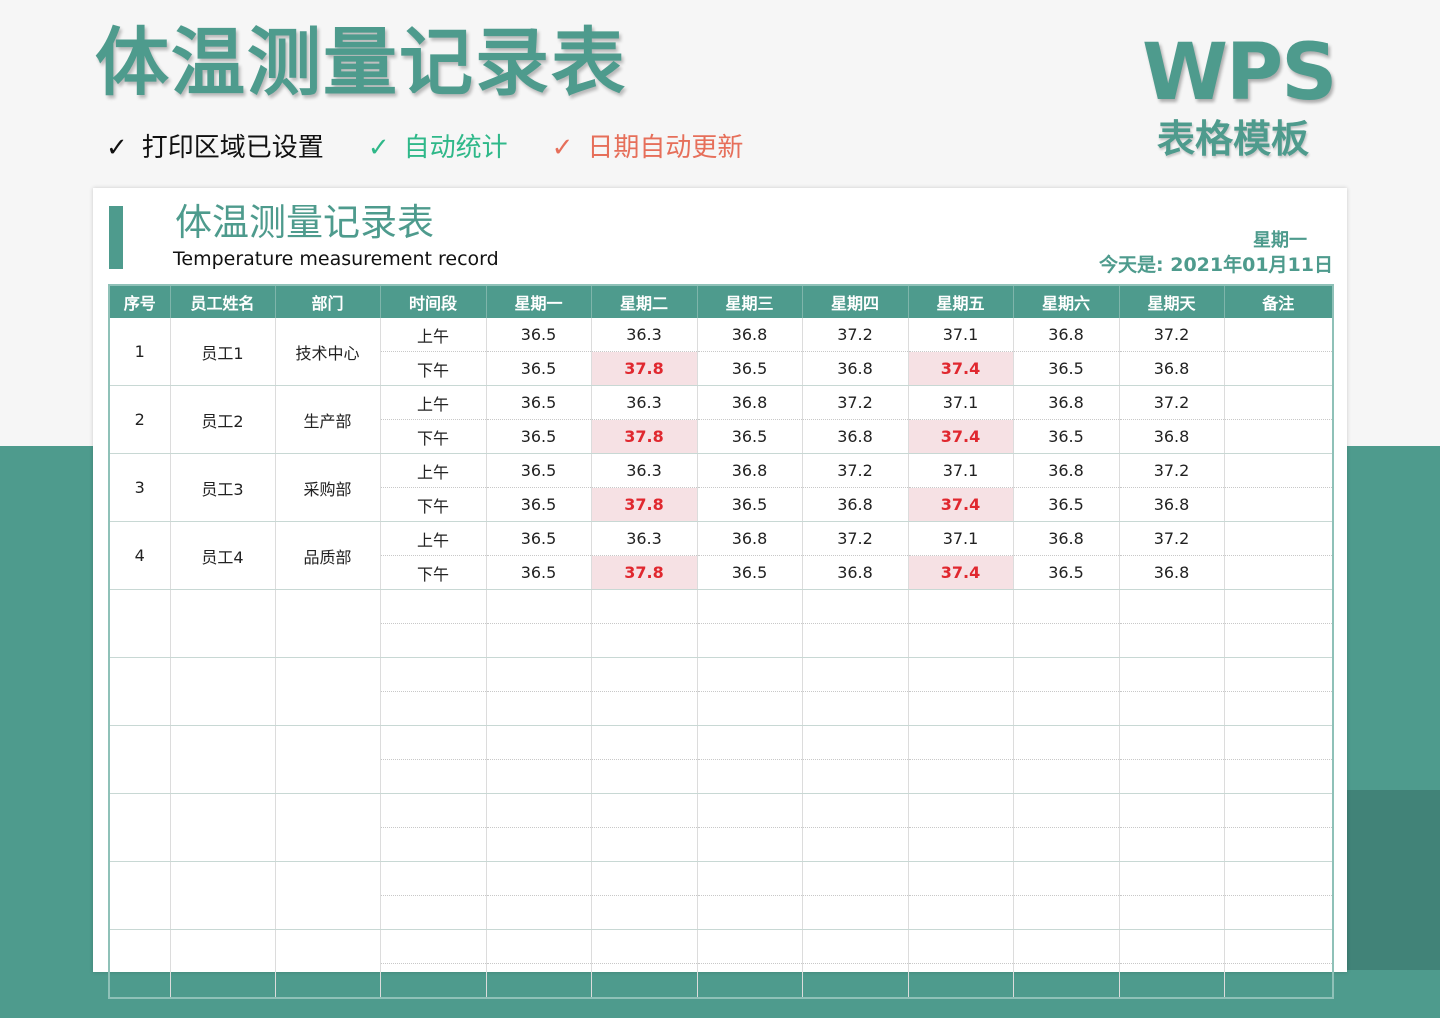 The width and height of the screenshot is (1440, 1018). What do you see at coordinates (1279, 301) in the screenshot?
I see `column-header: 备注` at bounding box center [1279, 301].